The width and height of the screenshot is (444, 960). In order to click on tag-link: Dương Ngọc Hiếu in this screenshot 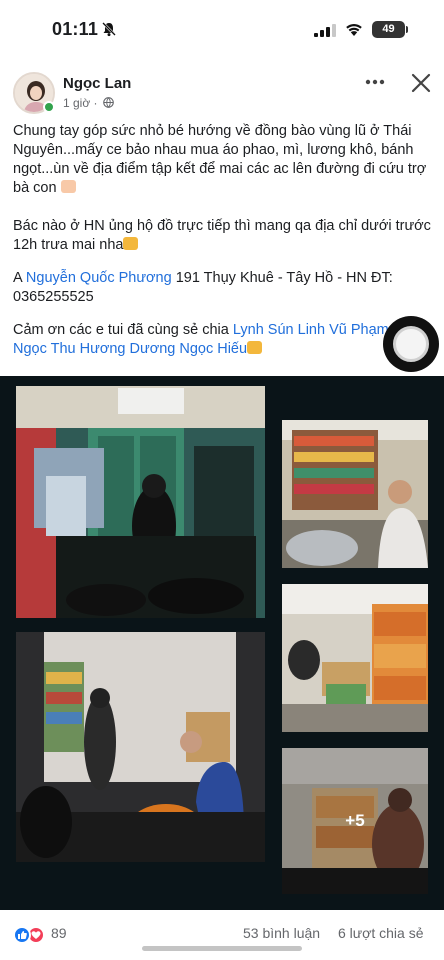, I will do `click(189, 349)`.